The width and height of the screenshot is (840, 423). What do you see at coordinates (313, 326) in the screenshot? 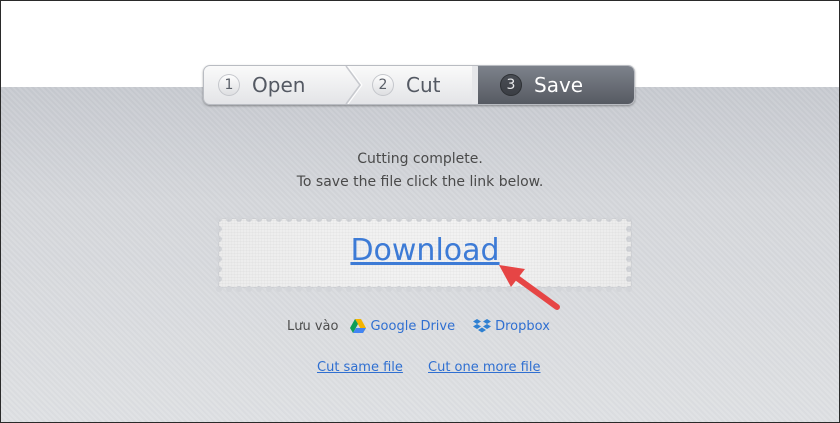
I see `save-to-label: Lưu vào` at bounding box center [313, 326].